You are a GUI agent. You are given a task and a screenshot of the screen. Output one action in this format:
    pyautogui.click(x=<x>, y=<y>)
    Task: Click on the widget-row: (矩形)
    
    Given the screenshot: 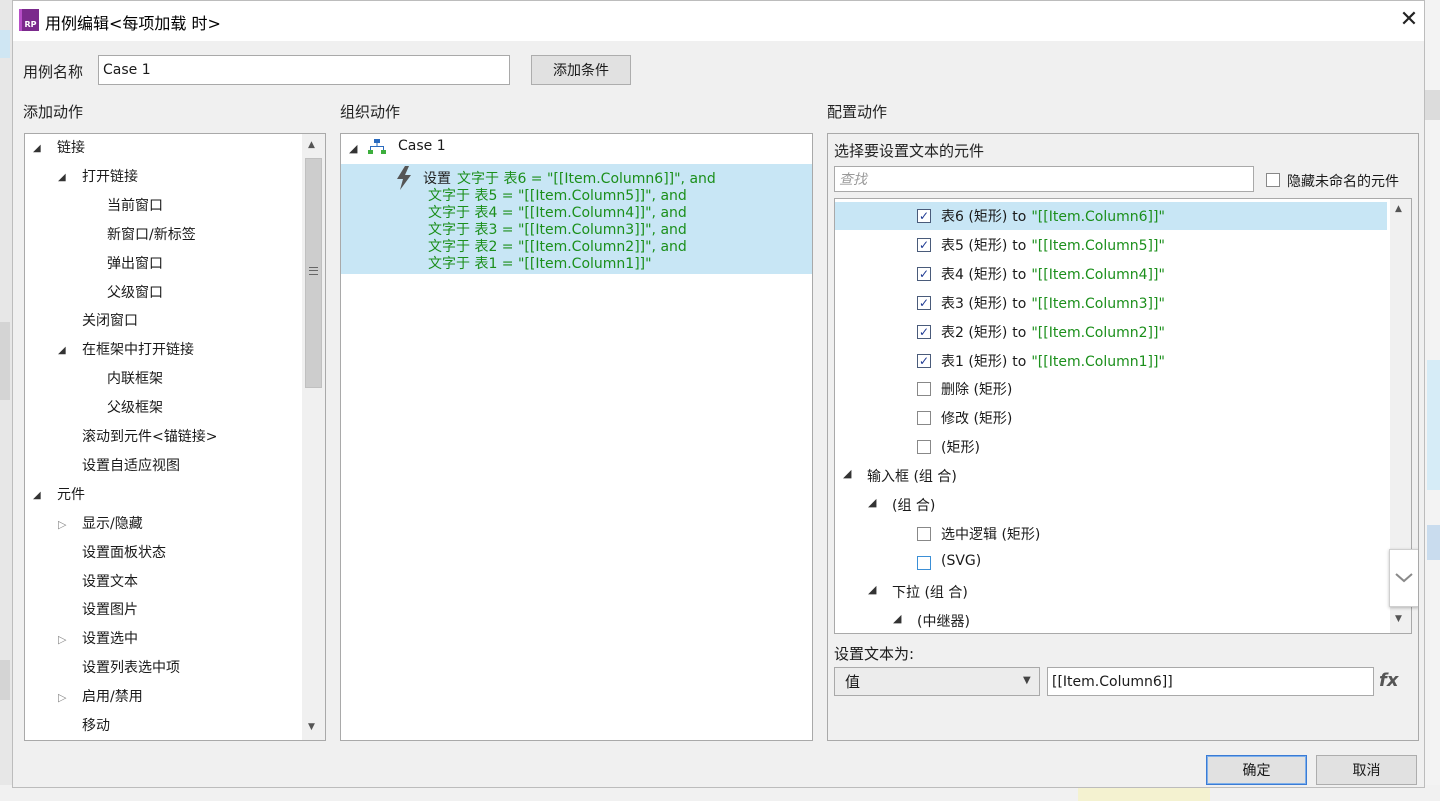 What is the action you would take?
    pyautogui.click(x=960, y=447)
    